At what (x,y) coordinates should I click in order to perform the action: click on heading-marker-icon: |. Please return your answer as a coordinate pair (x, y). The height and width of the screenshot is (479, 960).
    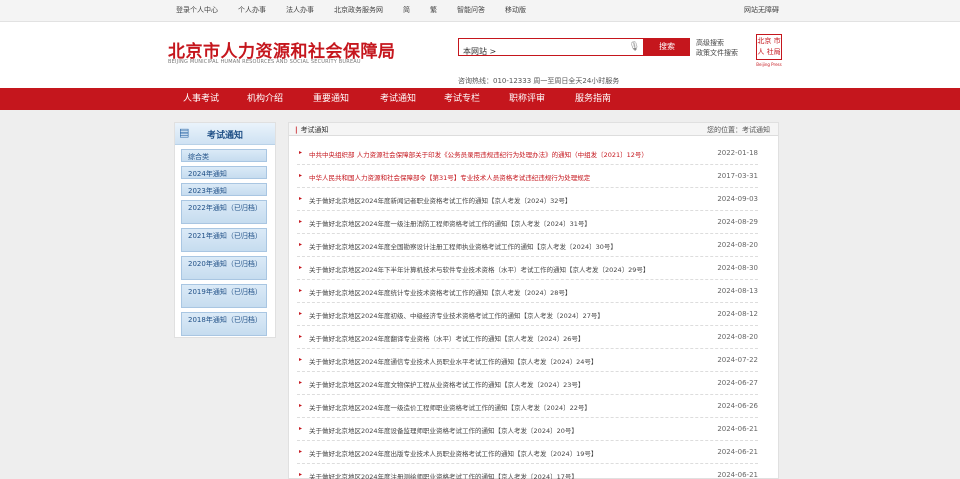
    Looking at the image, I should click on (296, 130).